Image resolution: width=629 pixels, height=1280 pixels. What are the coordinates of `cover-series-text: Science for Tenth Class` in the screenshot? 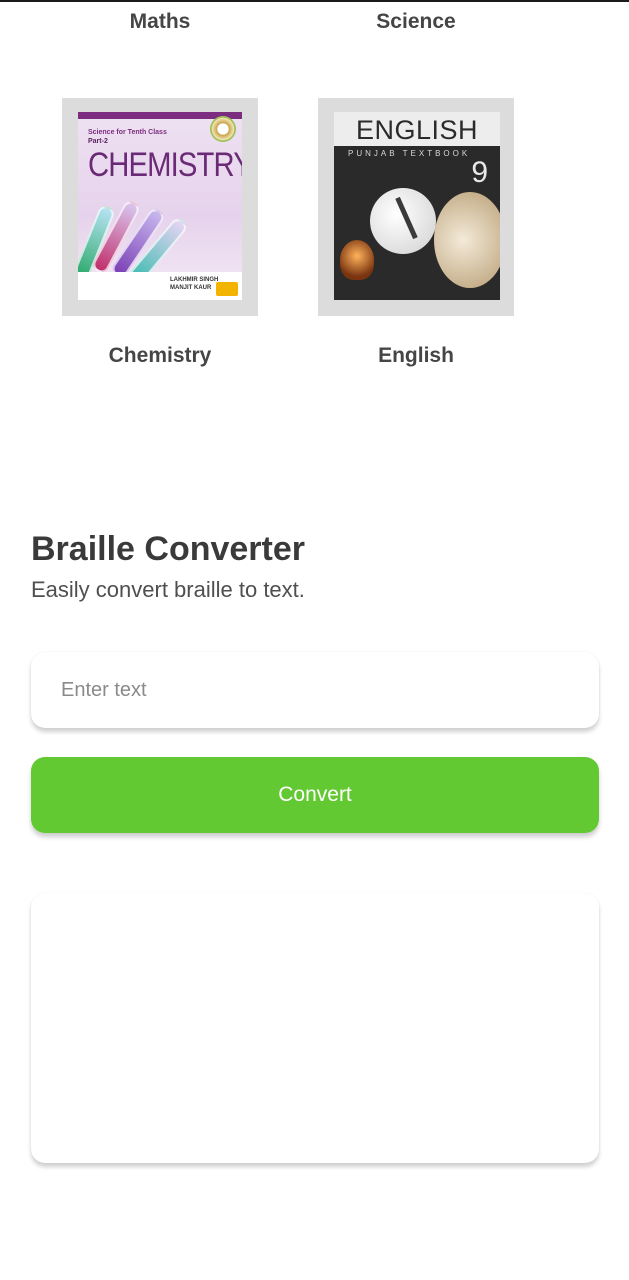 It's located at (127, 132).